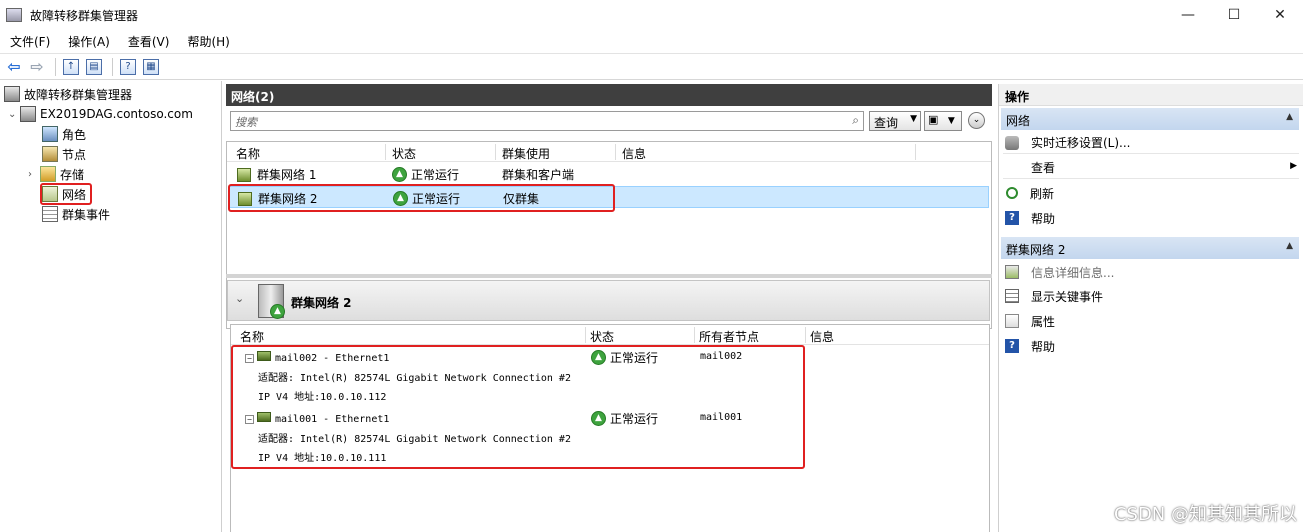 Image resolution: width=1303 pixels, height=532 pixels. I want to click on section-title: 网络, so click(1018, 121).